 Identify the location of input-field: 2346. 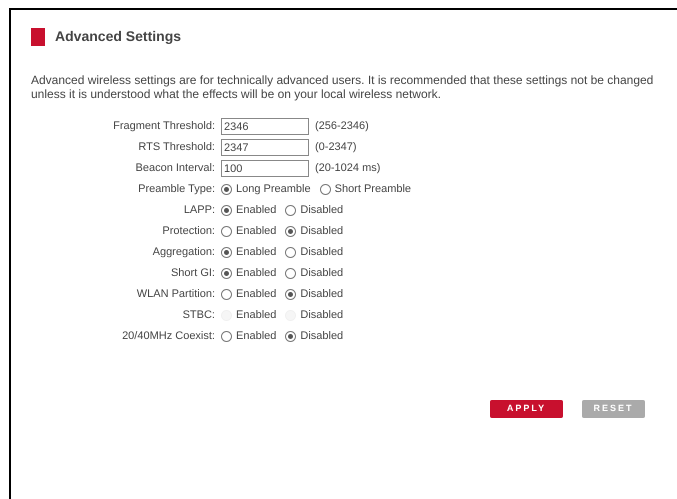
(265, 126).